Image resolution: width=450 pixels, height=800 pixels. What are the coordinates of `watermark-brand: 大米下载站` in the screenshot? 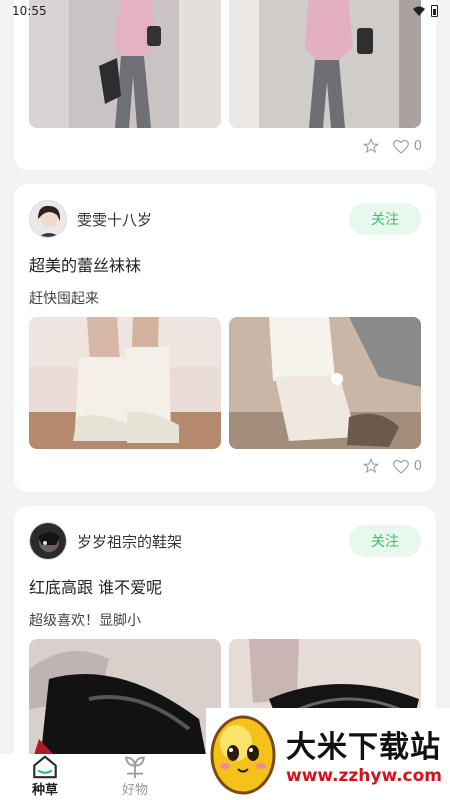 It's located at (363, 747).